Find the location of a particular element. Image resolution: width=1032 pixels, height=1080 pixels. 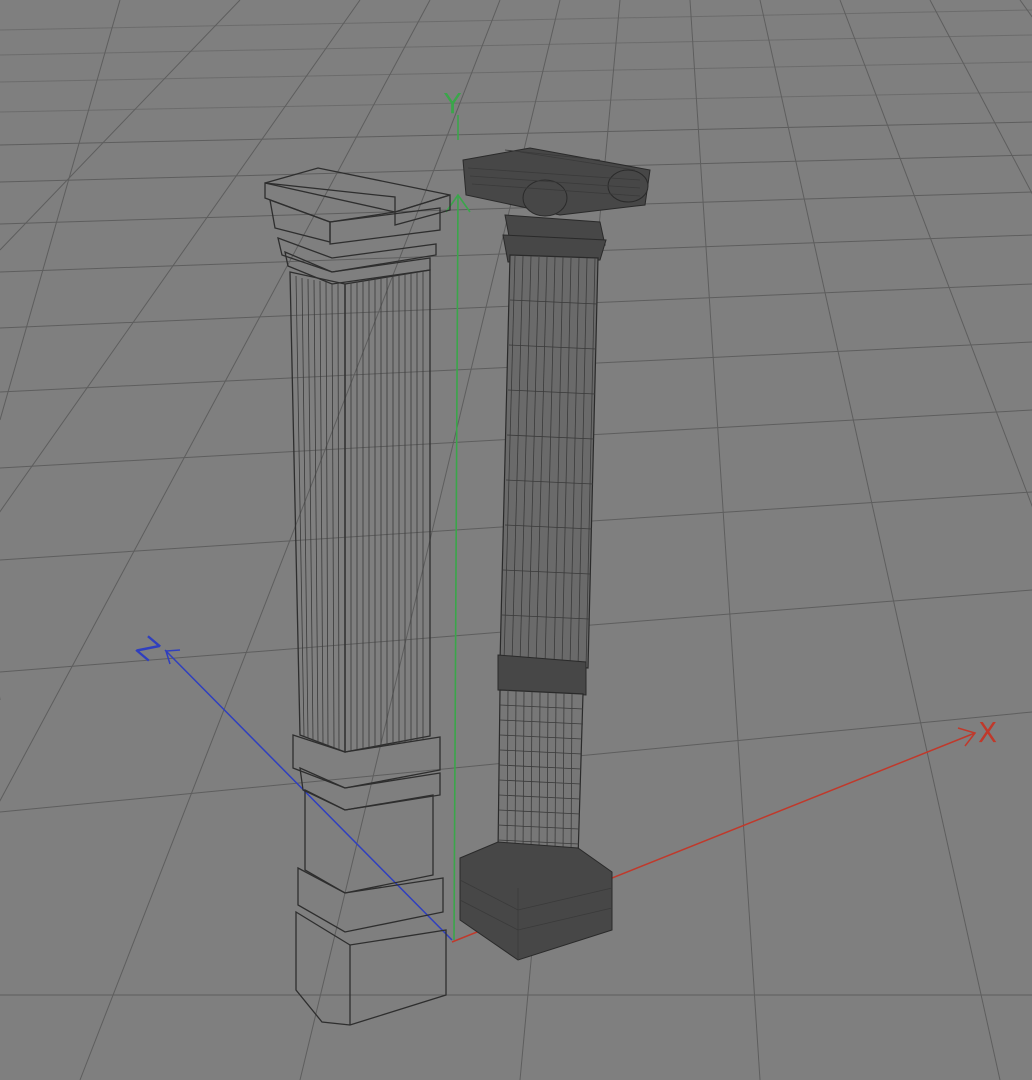

y-axis-label: Y is located at coordinates (452, 103).